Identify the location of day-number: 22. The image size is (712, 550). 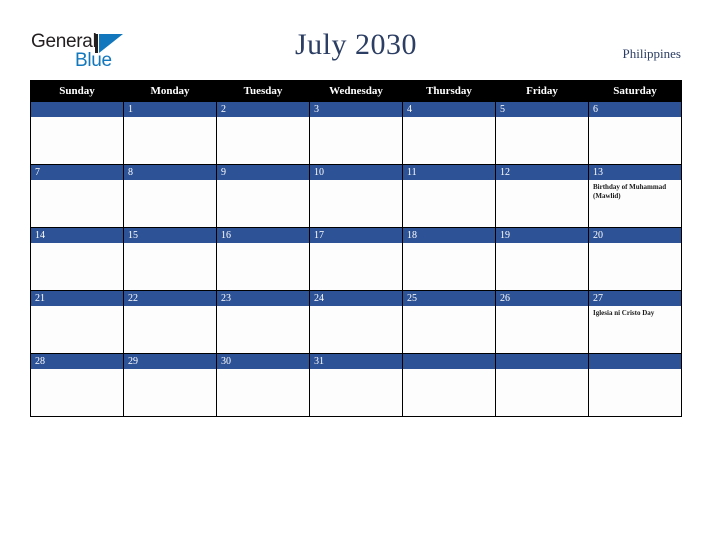
(170, 298).